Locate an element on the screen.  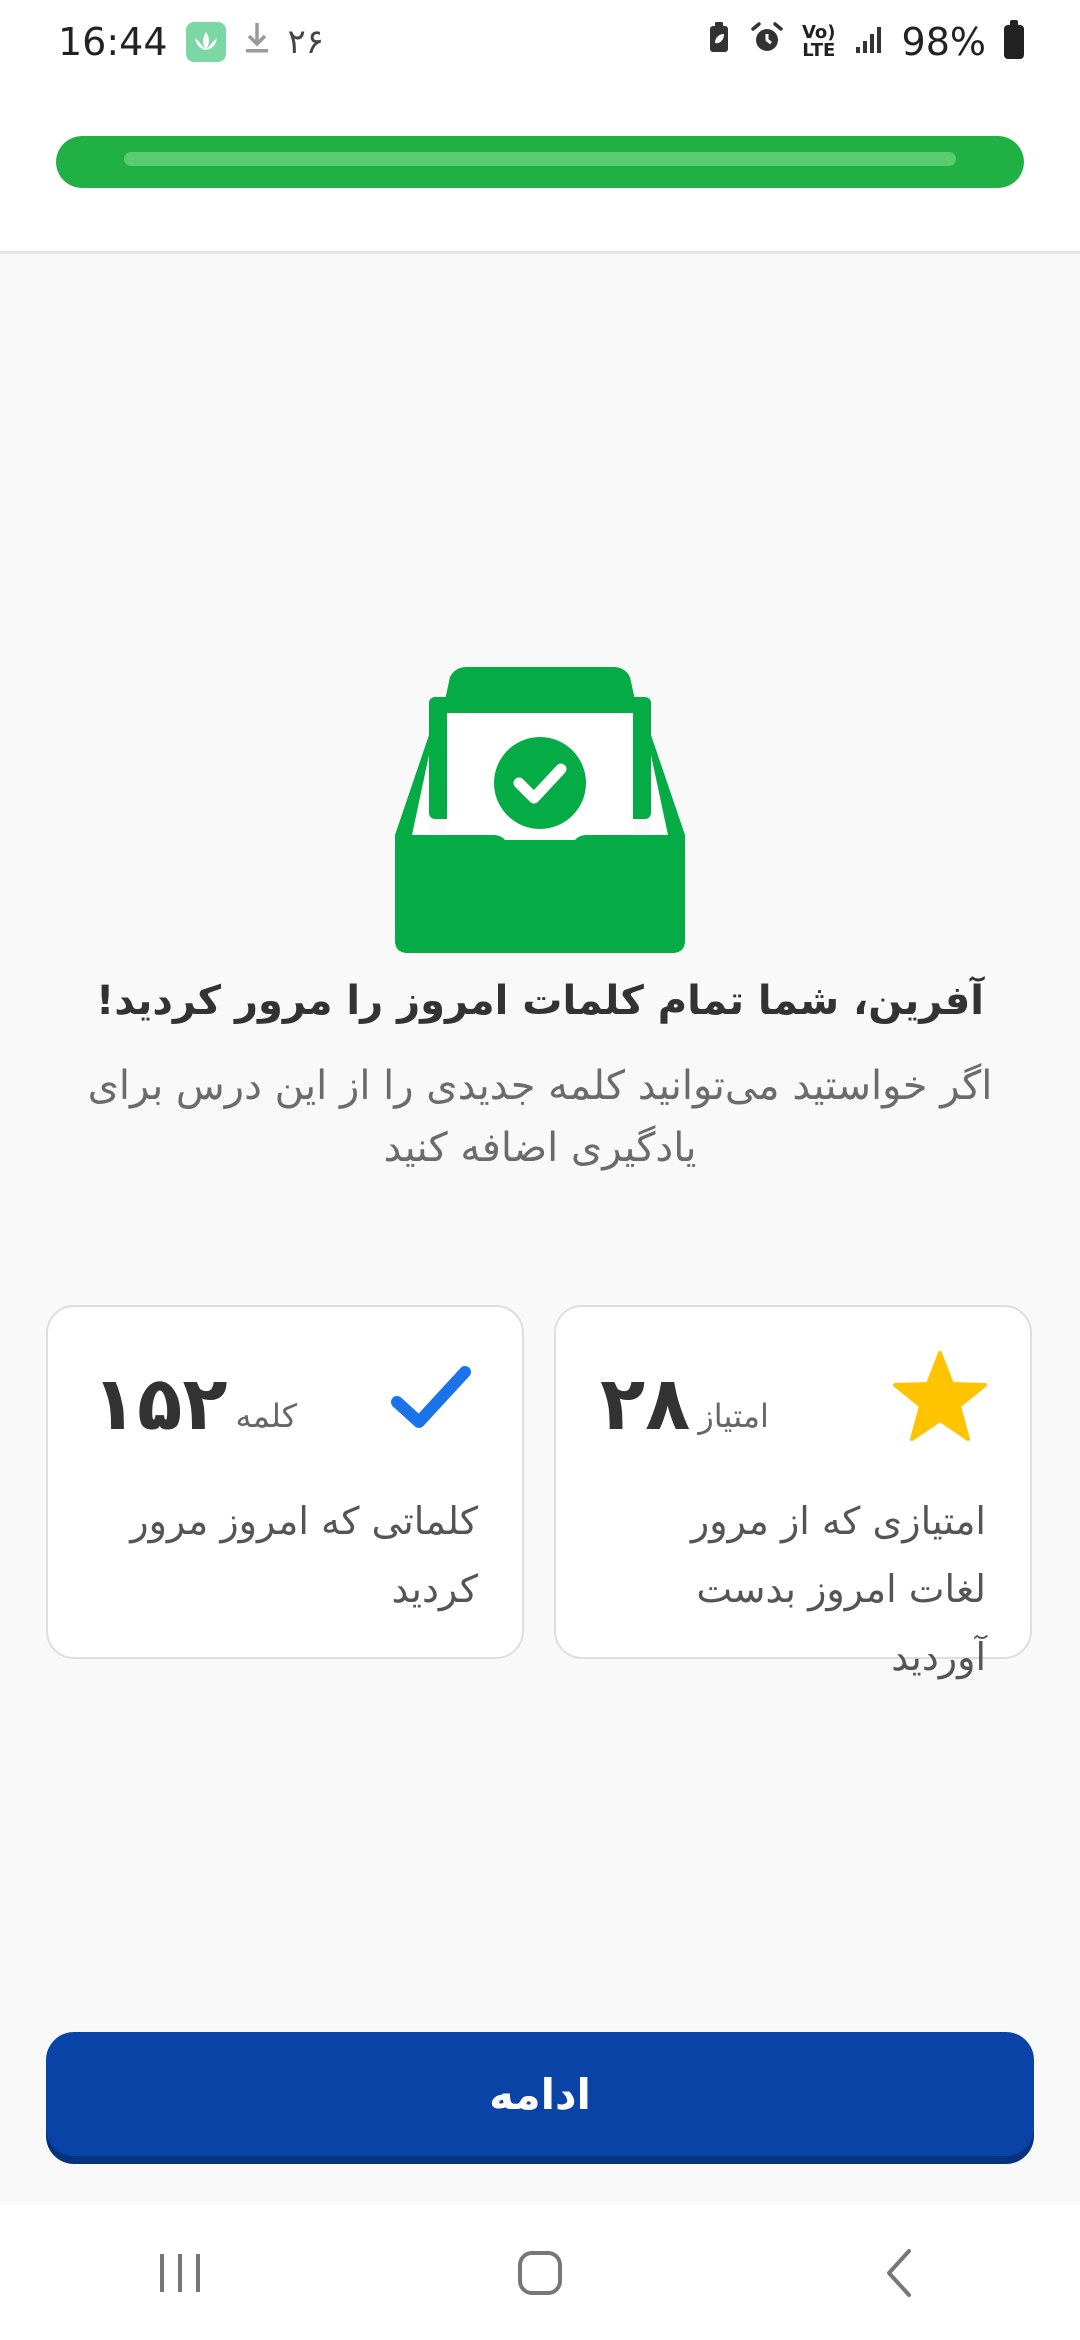
status-bar-left: 16:44 ۲۶ is located at coordinates (191, 42).